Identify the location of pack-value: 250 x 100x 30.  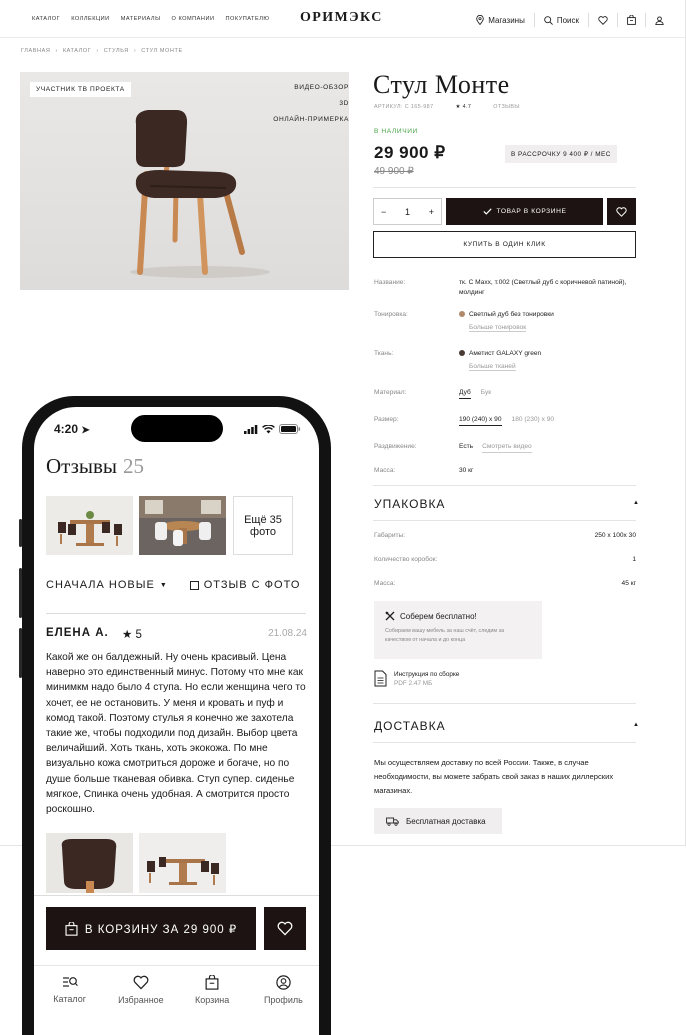
(615, 535).